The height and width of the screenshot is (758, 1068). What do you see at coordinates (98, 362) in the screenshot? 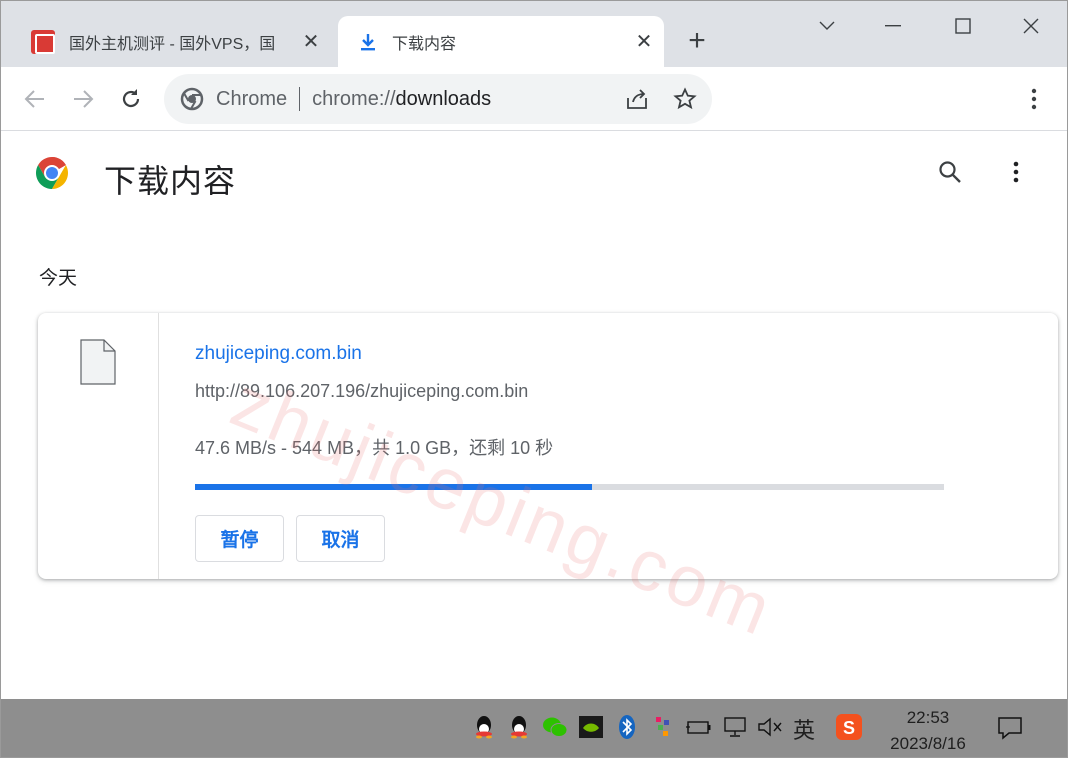
I see `file-icon` at bounding box center [98, 362].